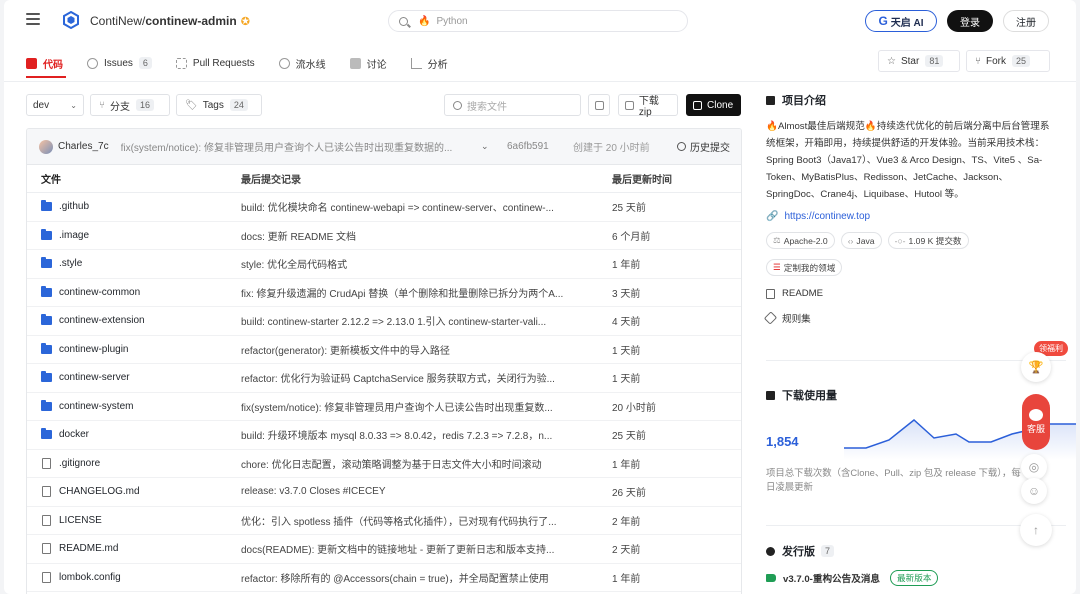 The width and height of the screenshot is (1080, 594). I want to click on file-name-cell: continew-system, so click(134, 405).